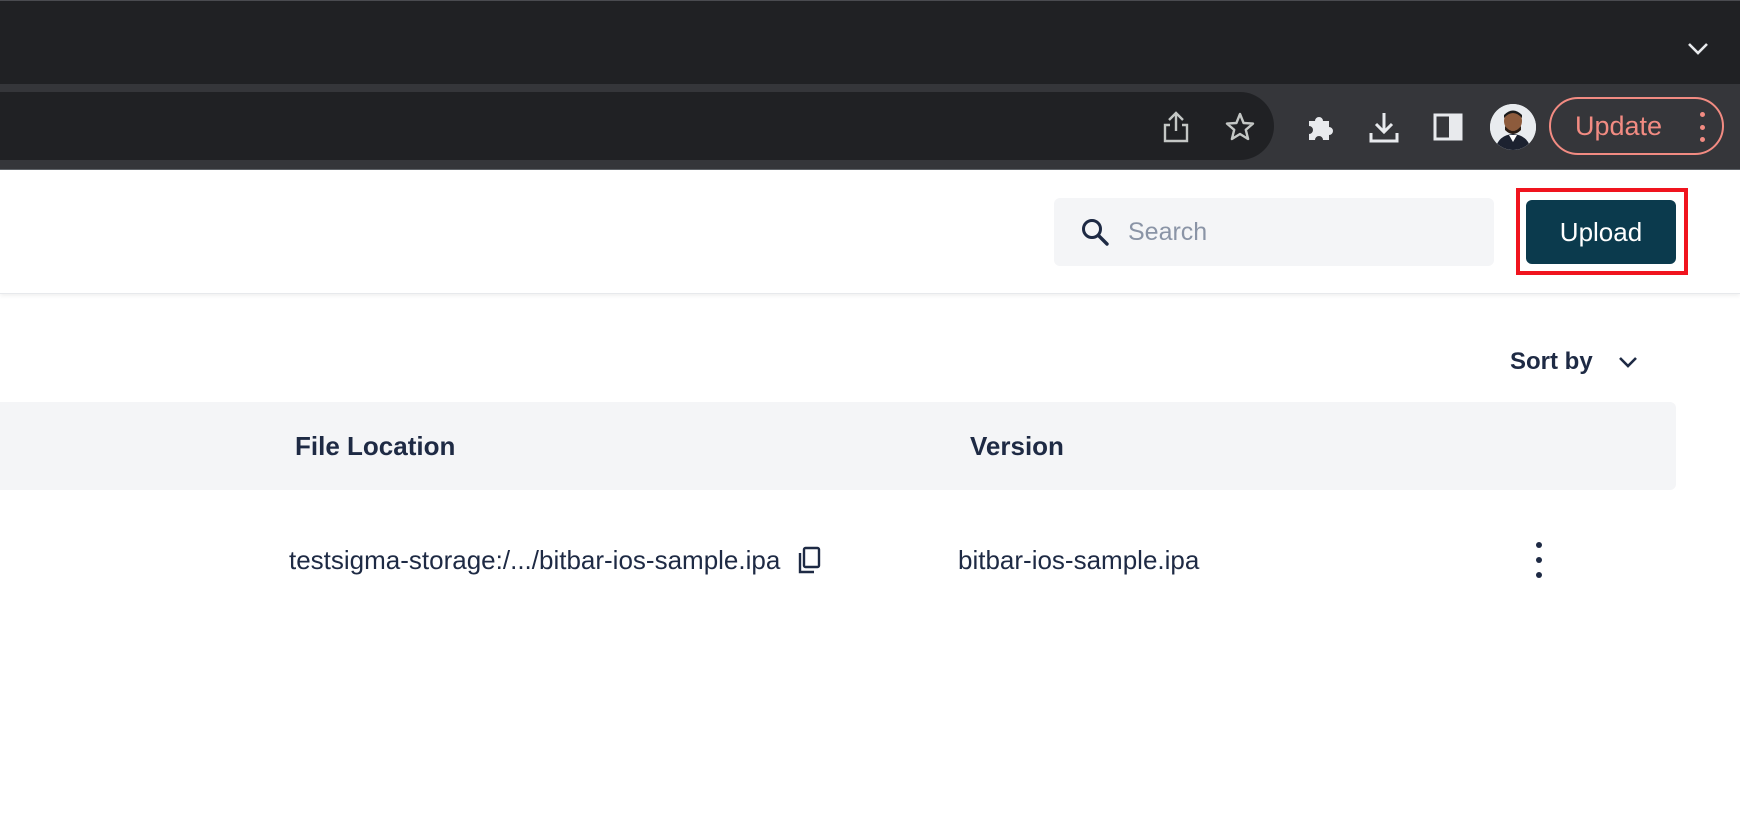 Image resolution: width=1740 pixels, height=838 pixels. I want to click on version-cell: bitbar-ios-sample.ipa, so click(1079, 559).